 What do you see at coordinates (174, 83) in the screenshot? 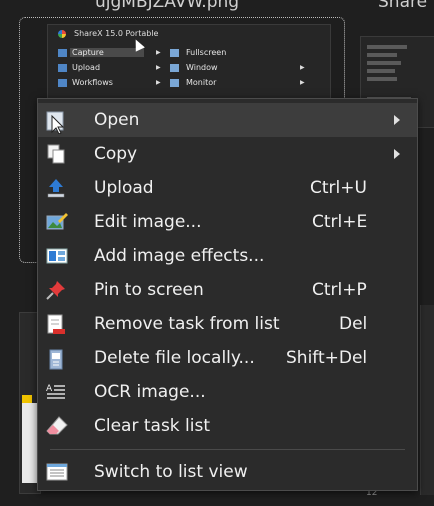
I see `monitor-icon` at bounding box center [174, 83].